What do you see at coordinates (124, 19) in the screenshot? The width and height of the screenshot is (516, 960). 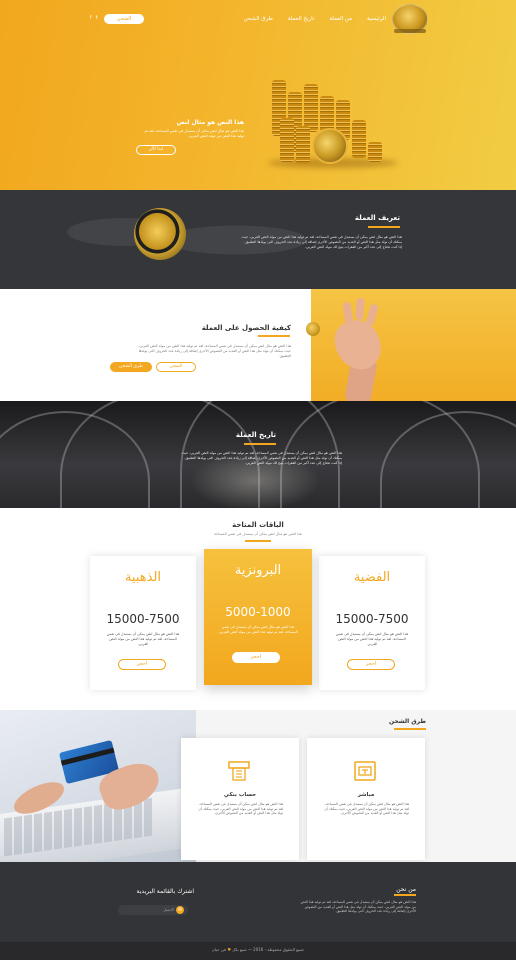 I see `charge-button: الشحن` at bounding box center [124, 19].